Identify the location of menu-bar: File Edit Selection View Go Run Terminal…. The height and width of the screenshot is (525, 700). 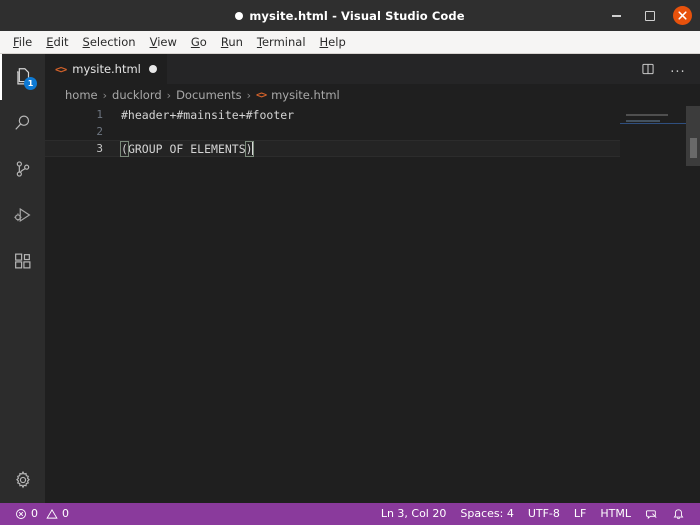
(350, 42).